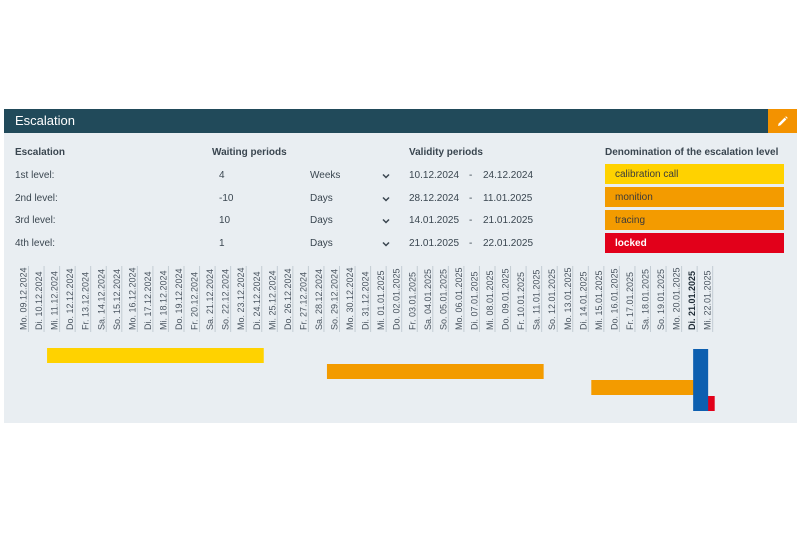 The width and height of the screenshot is (802, 536). Describe the element at coordinates (366, 300) in the screenshot. I see `date-tick-label: Di. 31.12.2024` at that location.